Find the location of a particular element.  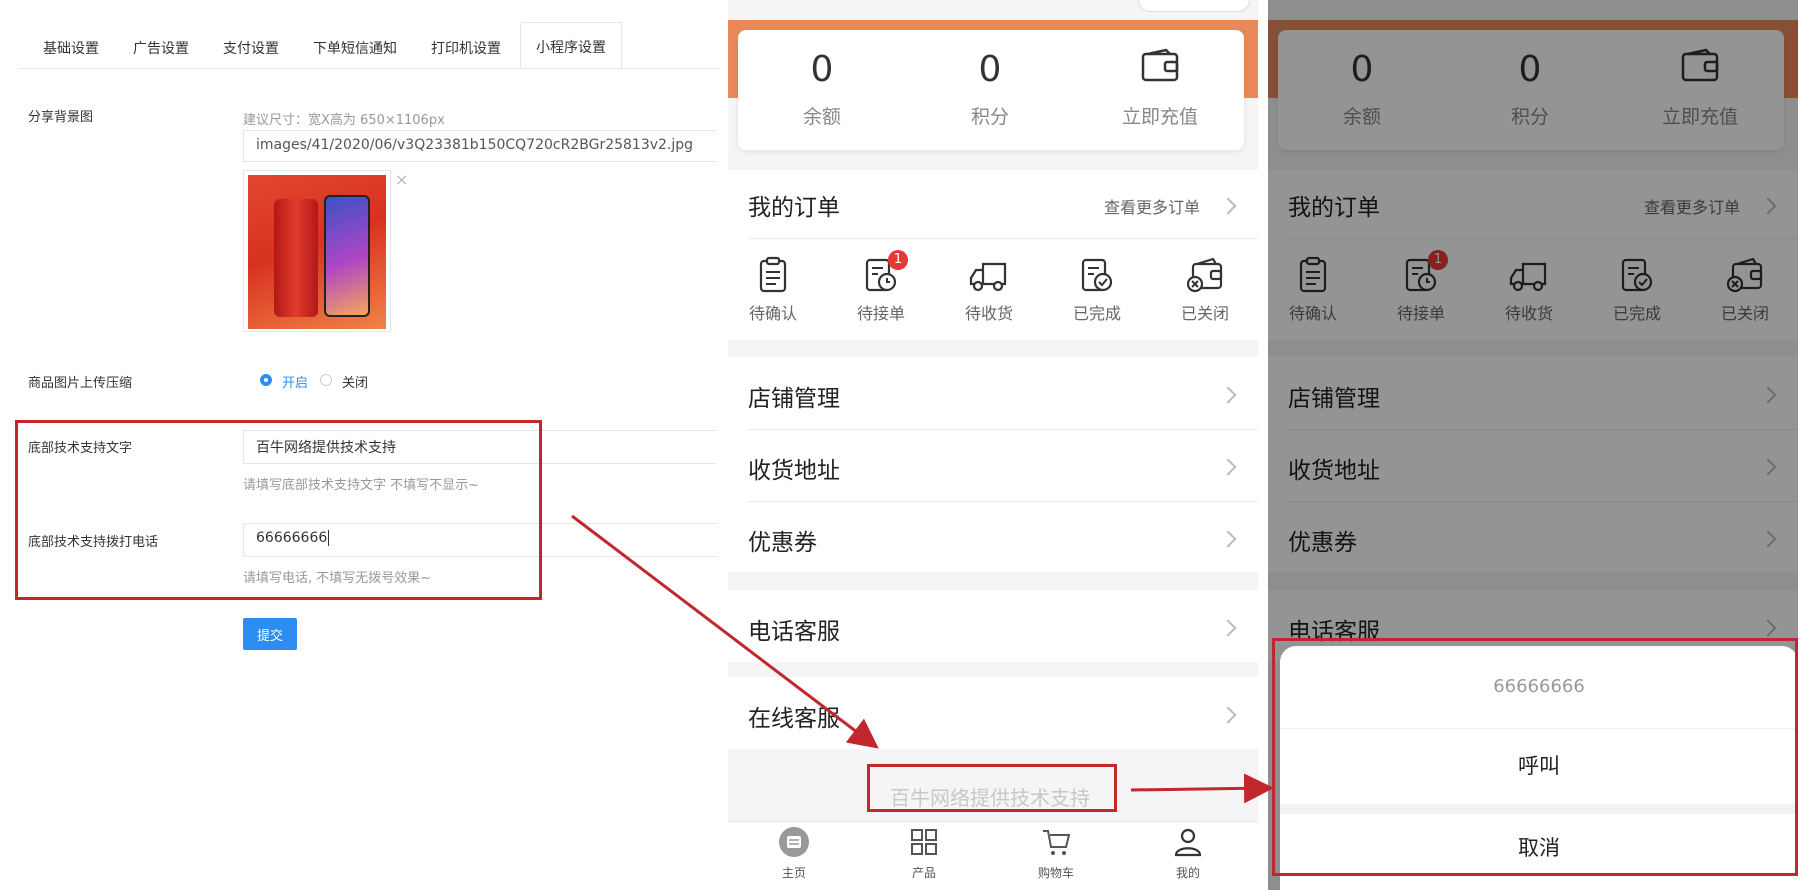

arrow-to-sheet is located at coordinates (1202, 788).